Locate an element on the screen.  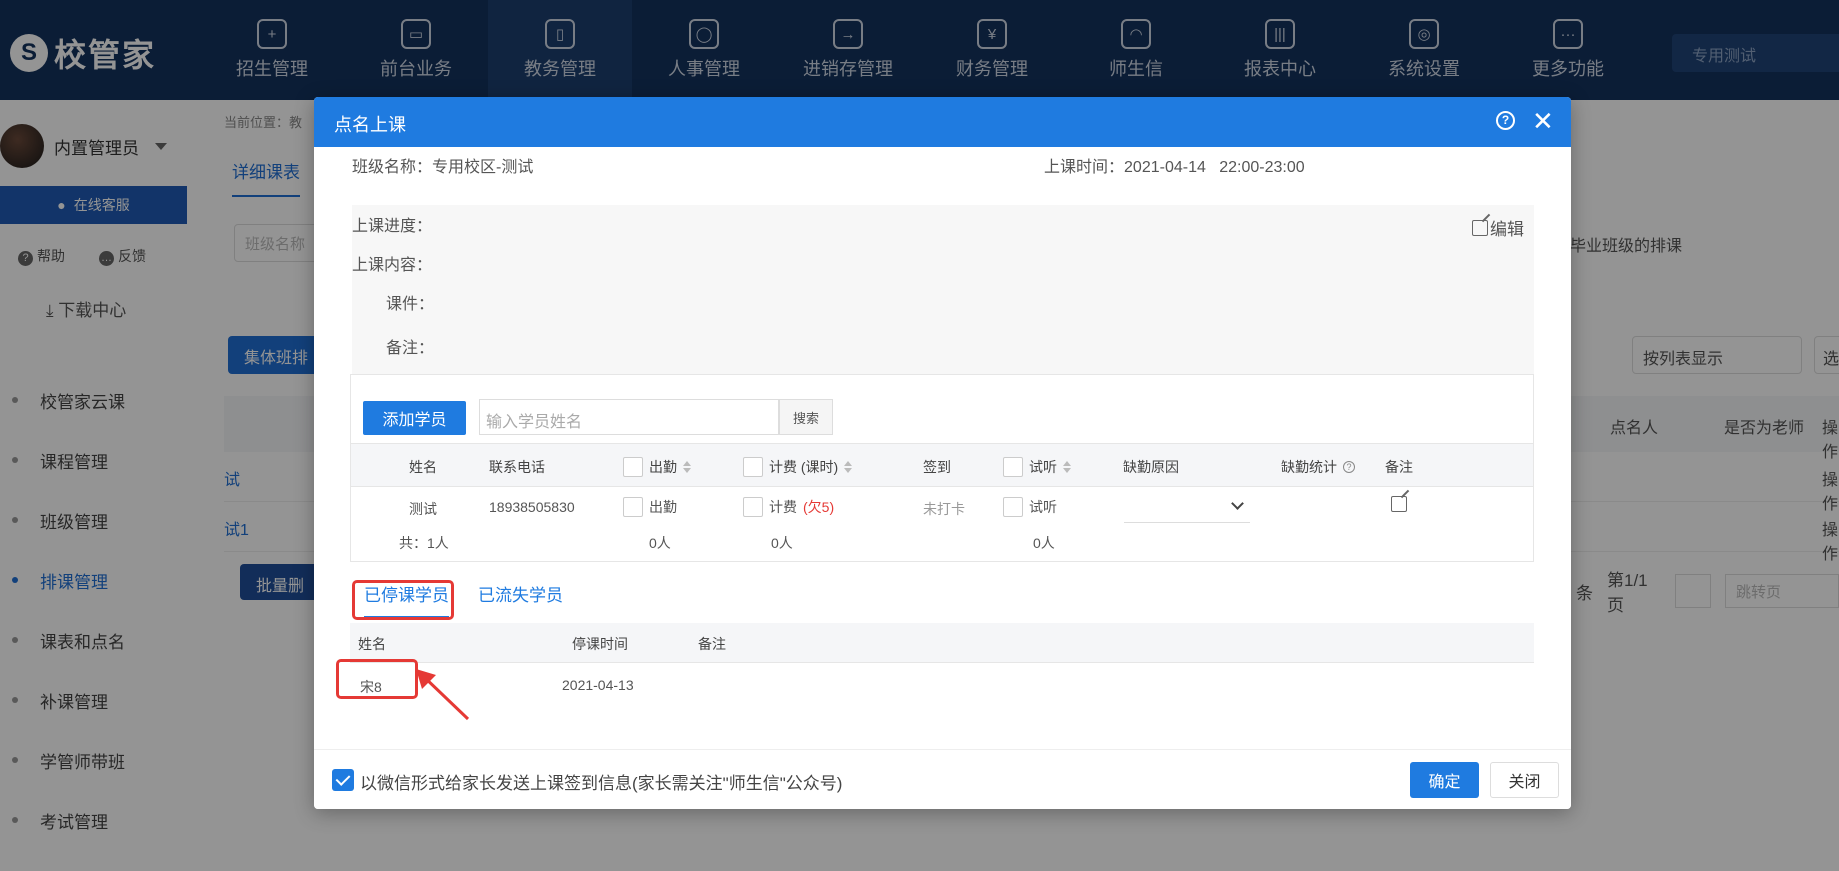
col-sign: 签到 is located at coordinates (937, 467).